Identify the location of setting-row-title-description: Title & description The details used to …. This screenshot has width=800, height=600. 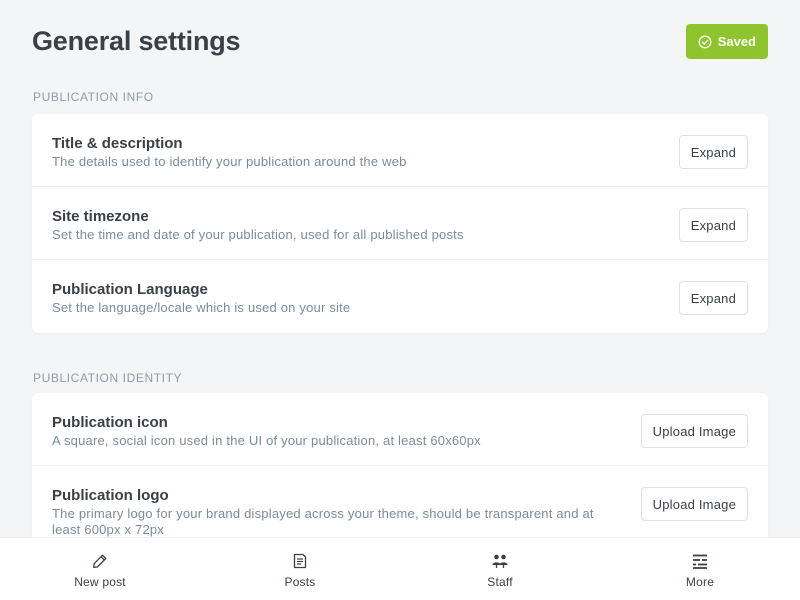
(400, 150).